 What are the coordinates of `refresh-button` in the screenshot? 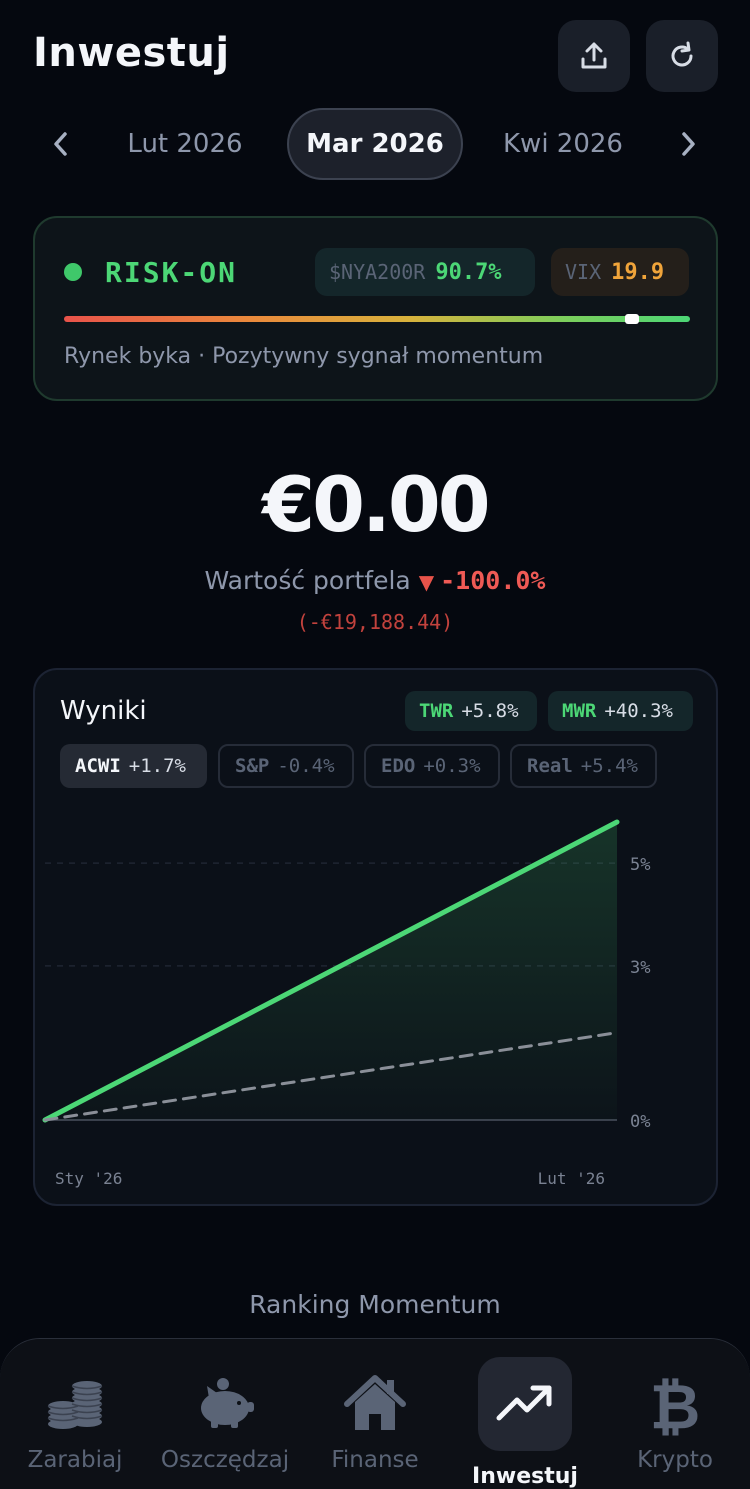 It's located at (682, 56).